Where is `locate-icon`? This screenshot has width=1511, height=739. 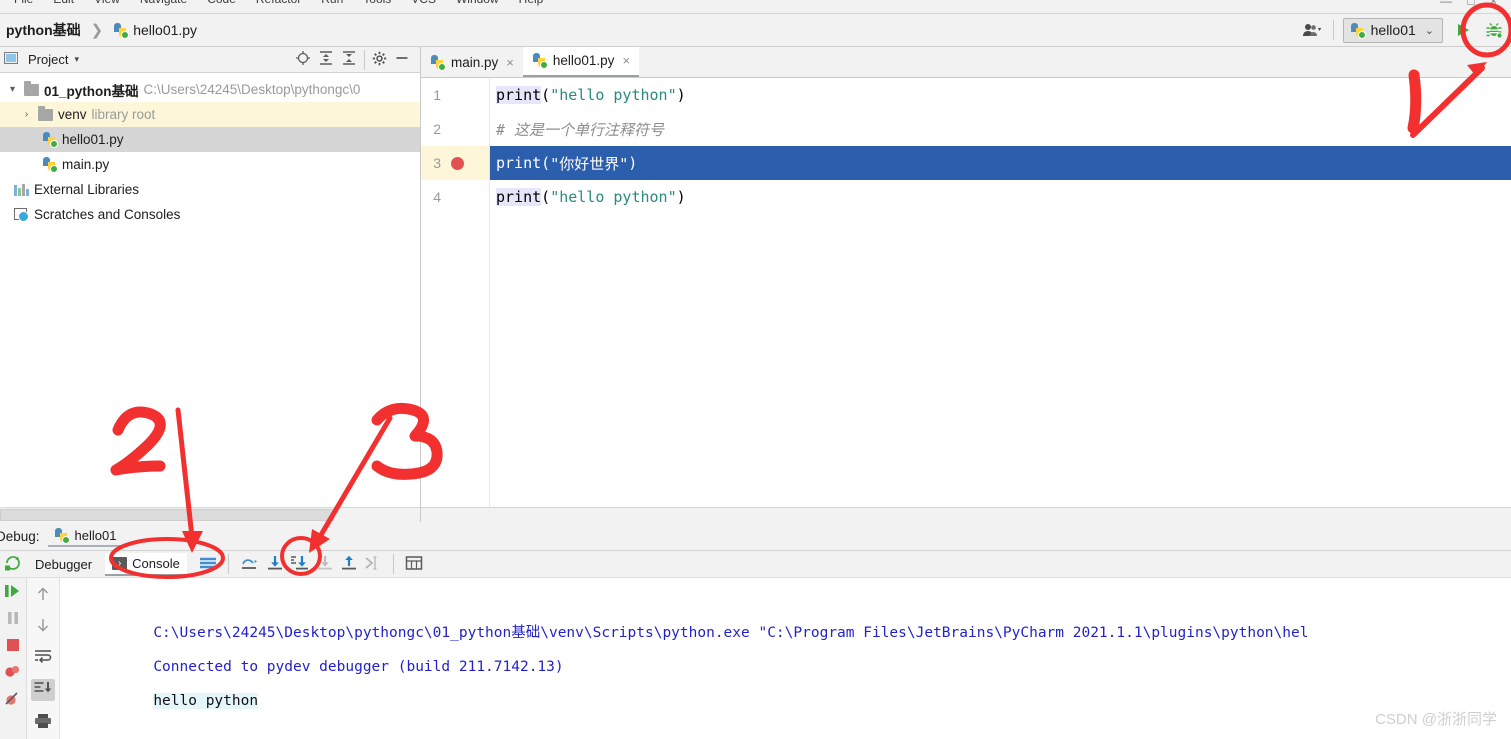 locate-icon is located at coordinates (303, 59).